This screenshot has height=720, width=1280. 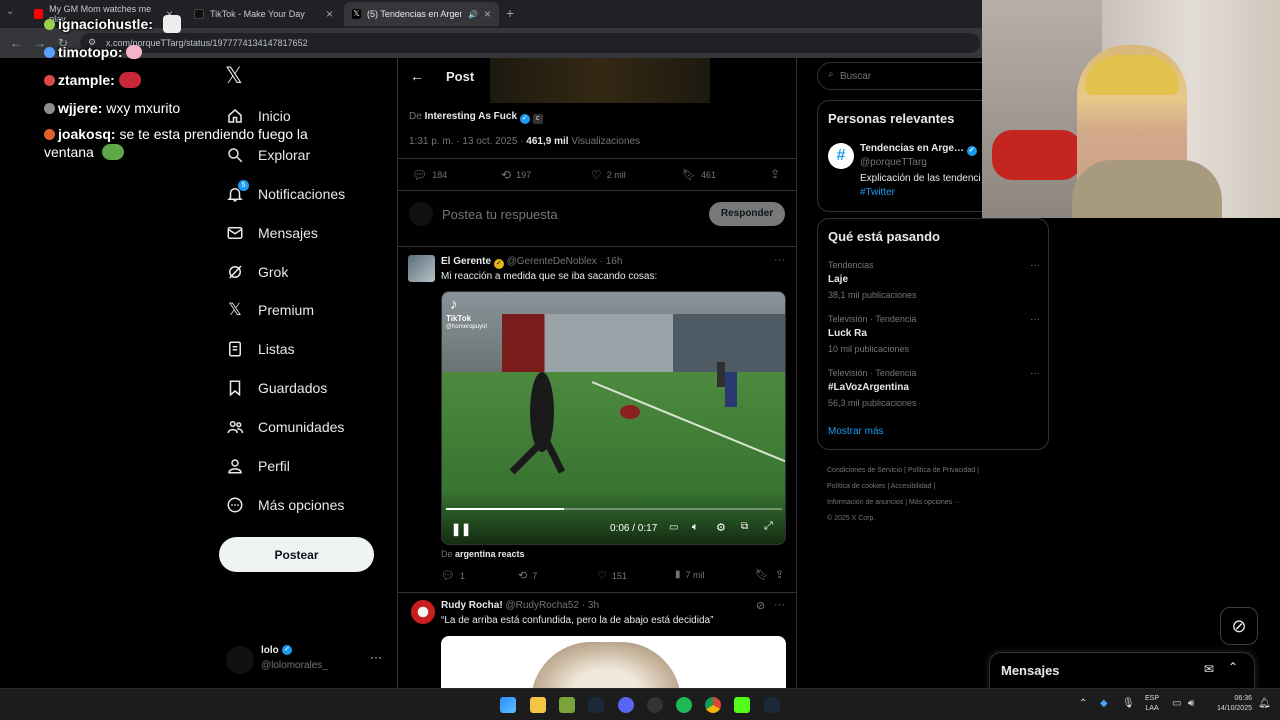 I want to click on source-name: argentina reacts, so click(x=490, y=554).